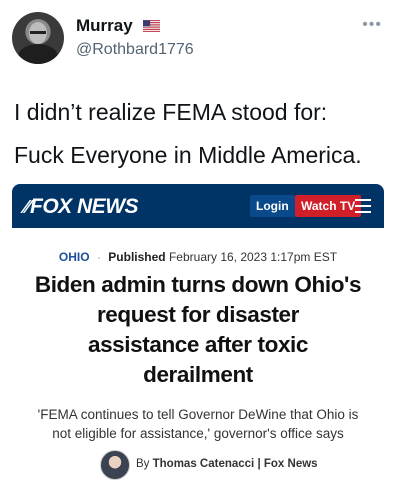 The width and height of the screenshot is (396, 500). Describe the element at coordinates (135, 50) in the screenshot. I see `user-handle: @Rothbard1776` at that location.